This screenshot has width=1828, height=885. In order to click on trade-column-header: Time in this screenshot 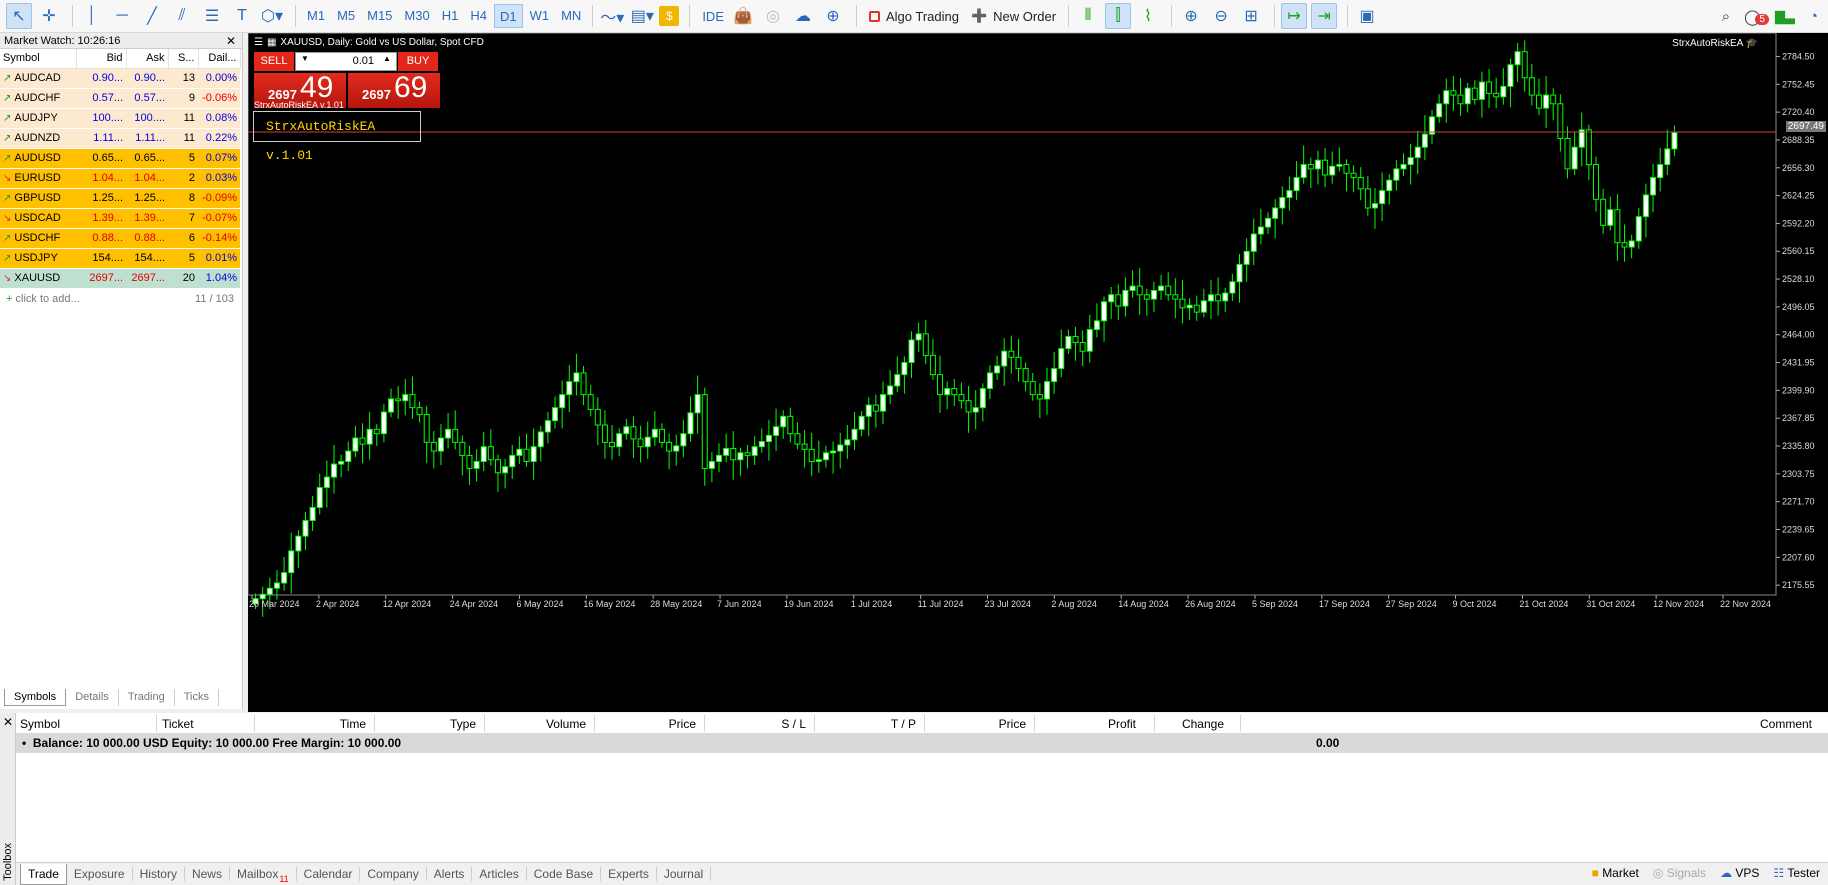, I will do `click(353, 724)`.